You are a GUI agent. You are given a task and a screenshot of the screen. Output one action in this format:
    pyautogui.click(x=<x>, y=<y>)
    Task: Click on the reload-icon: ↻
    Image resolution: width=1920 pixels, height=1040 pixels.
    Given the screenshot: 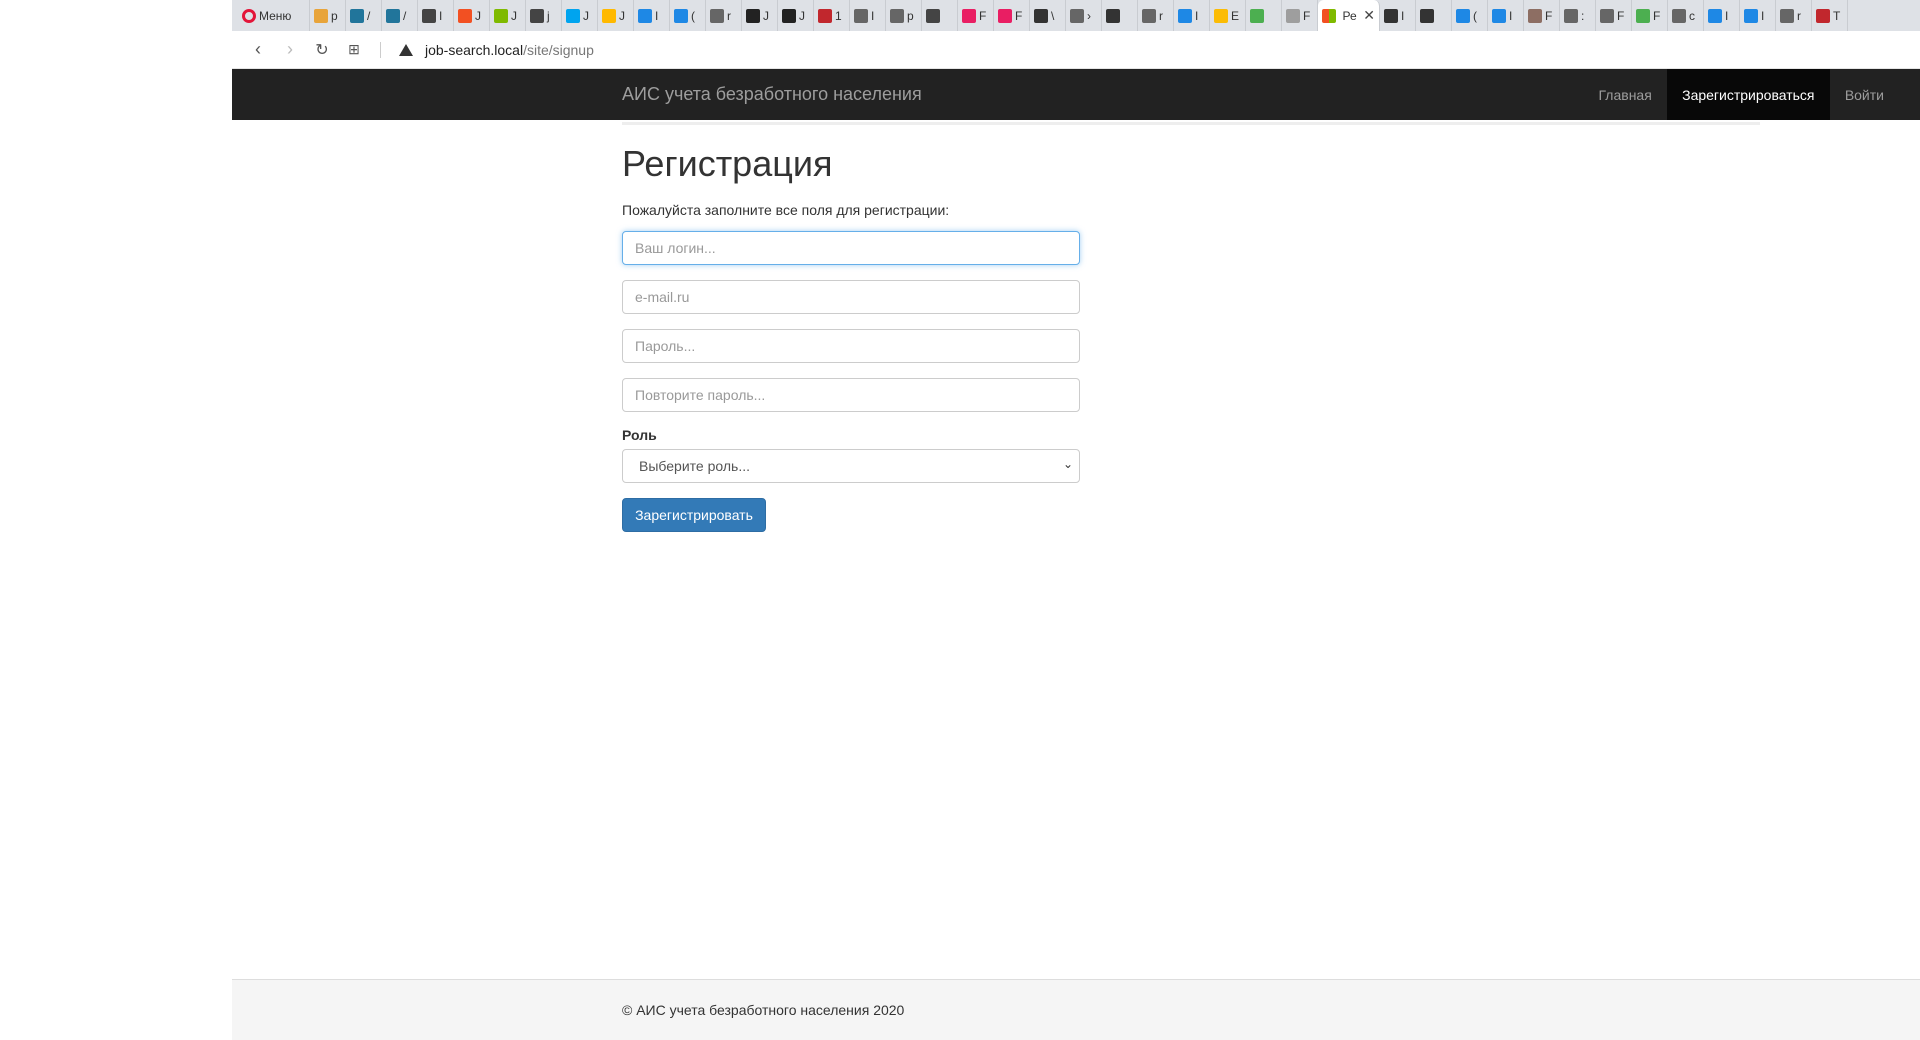 What is the action you would take?
    pyautogui.click(x=322, y=50)
    